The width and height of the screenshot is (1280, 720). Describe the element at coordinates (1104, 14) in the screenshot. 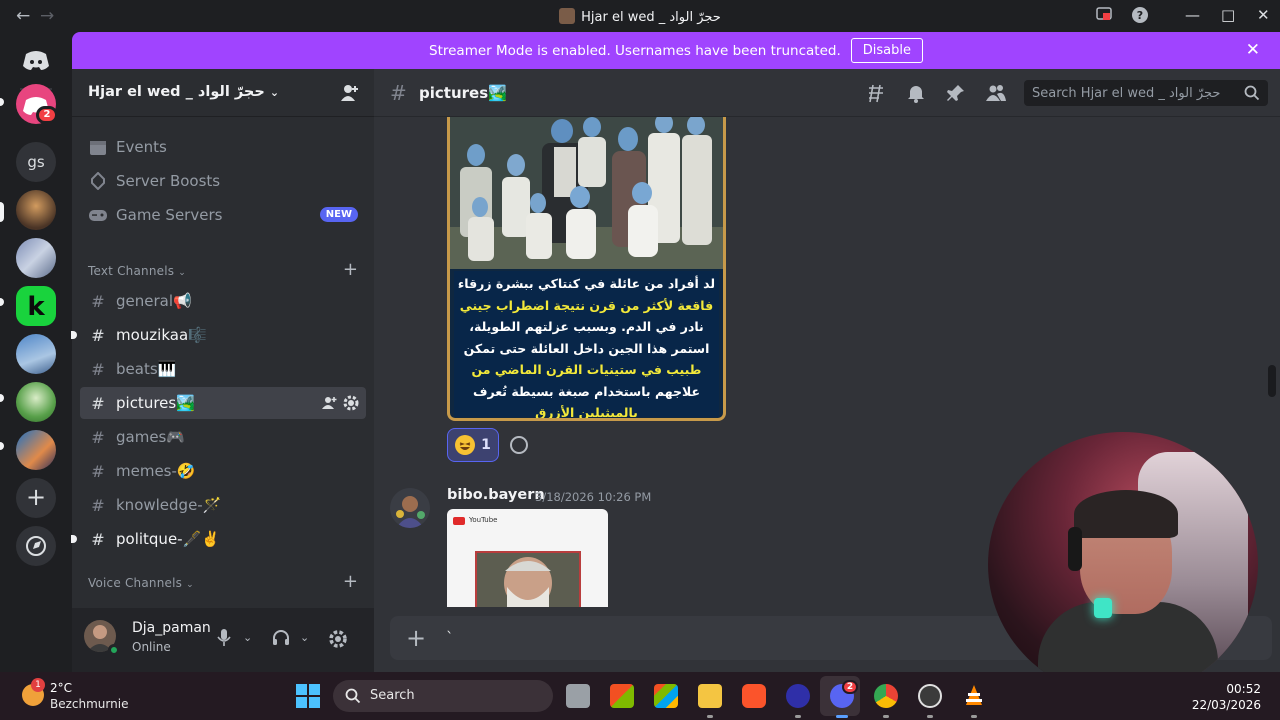

I see `screen-share-icon` at that location.